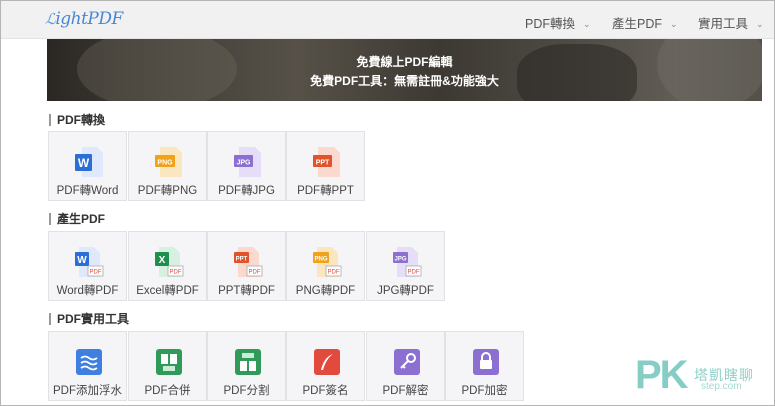  Describe the element at coordinates (484, 391) in the screenshot. I see `tool-label: PDF加密` at that location.